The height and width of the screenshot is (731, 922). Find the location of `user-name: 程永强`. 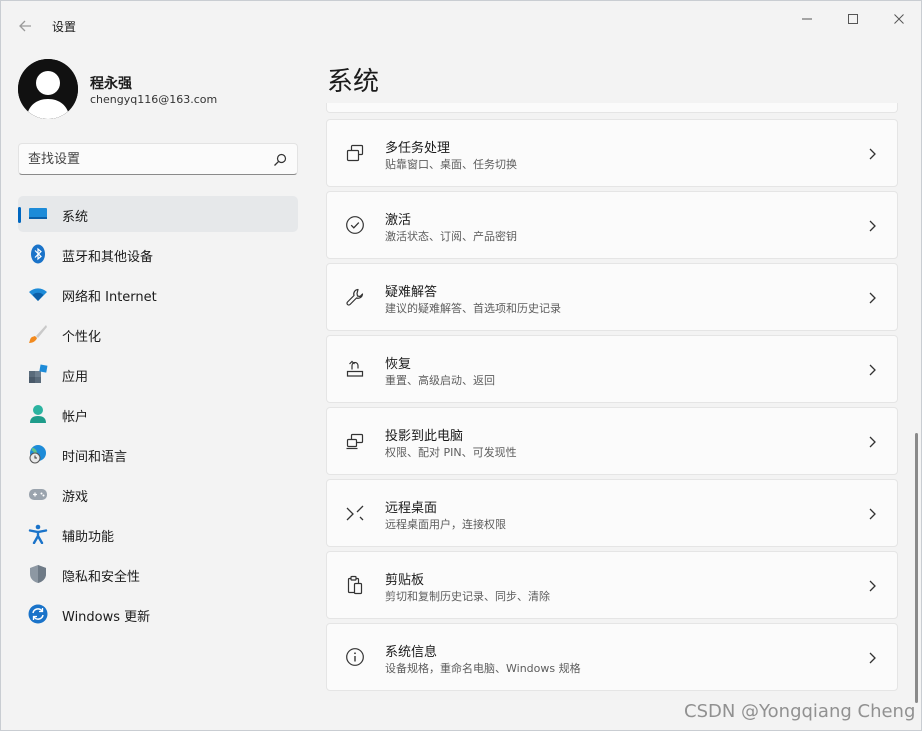

user-name: 程永强 is located at coordinates (111, 84).